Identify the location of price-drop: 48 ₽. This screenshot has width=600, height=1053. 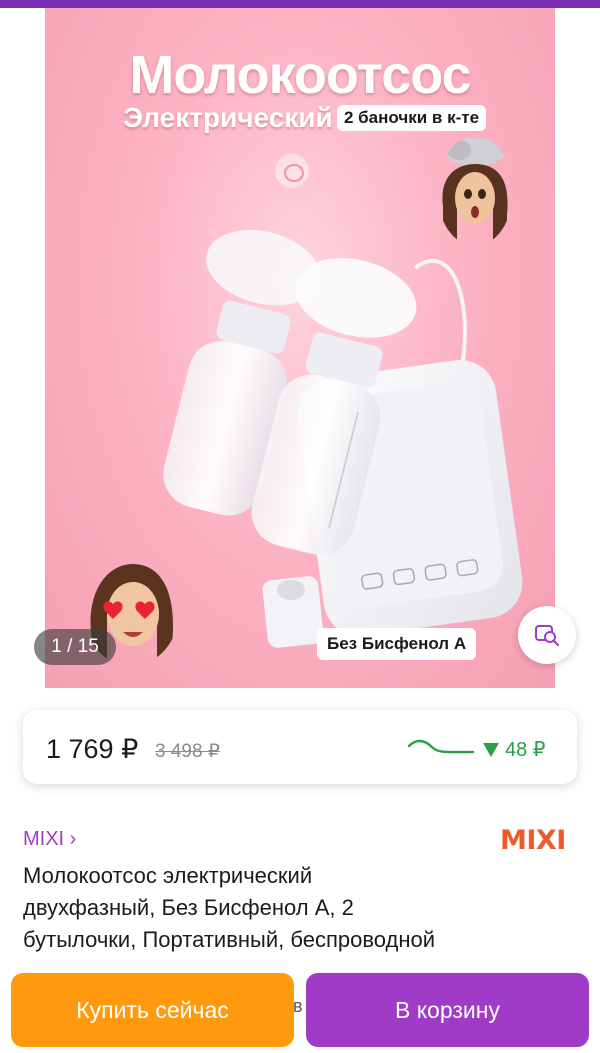
(514, 749).